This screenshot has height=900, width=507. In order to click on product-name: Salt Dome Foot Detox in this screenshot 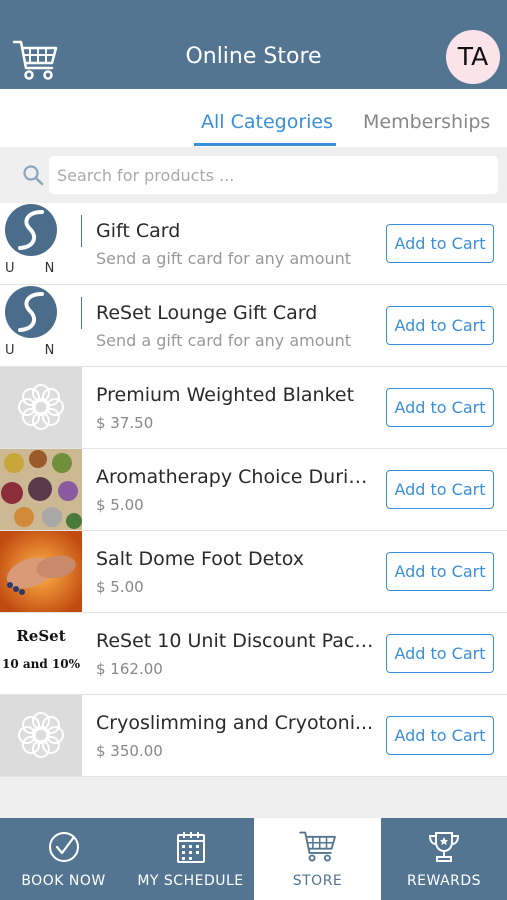, I will do `click(200, 559)`.